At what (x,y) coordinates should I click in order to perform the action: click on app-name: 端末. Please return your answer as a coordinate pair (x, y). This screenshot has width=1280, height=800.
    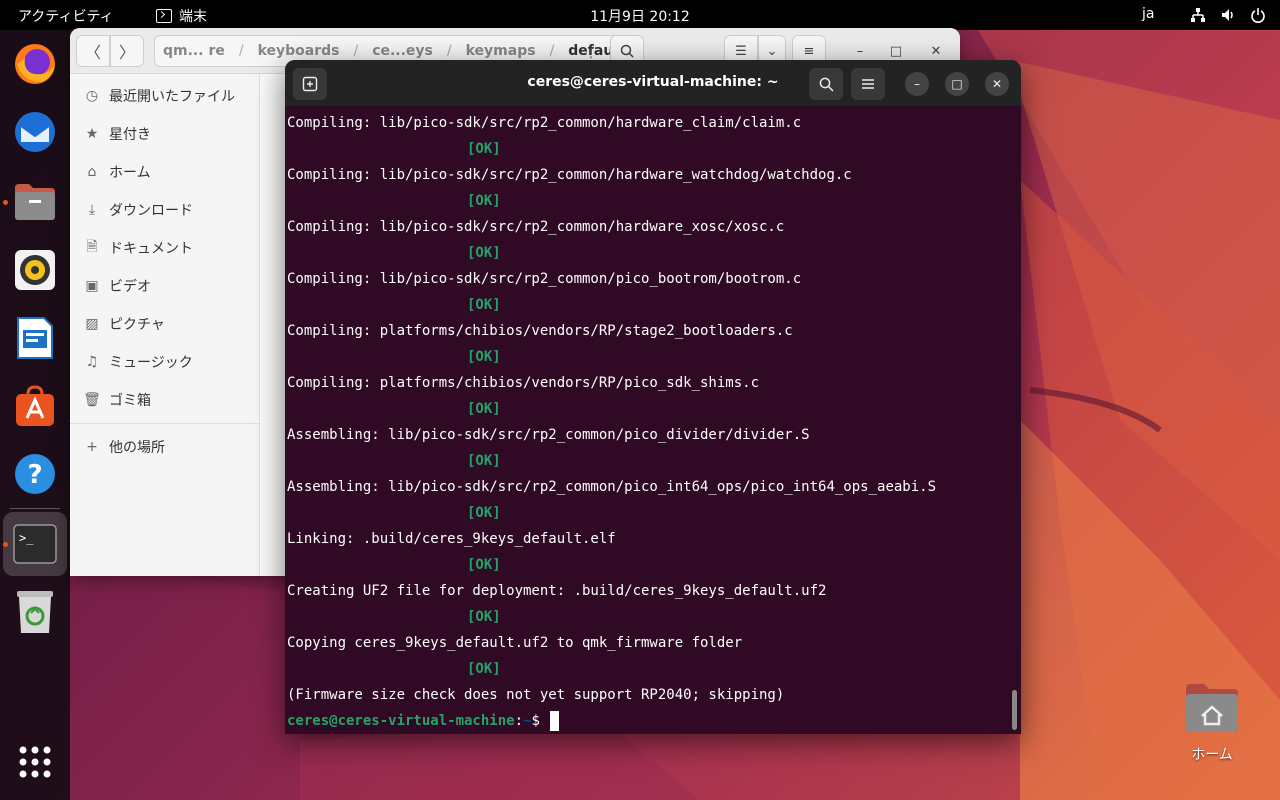
    Looking at the image, I should click on (193, 17).